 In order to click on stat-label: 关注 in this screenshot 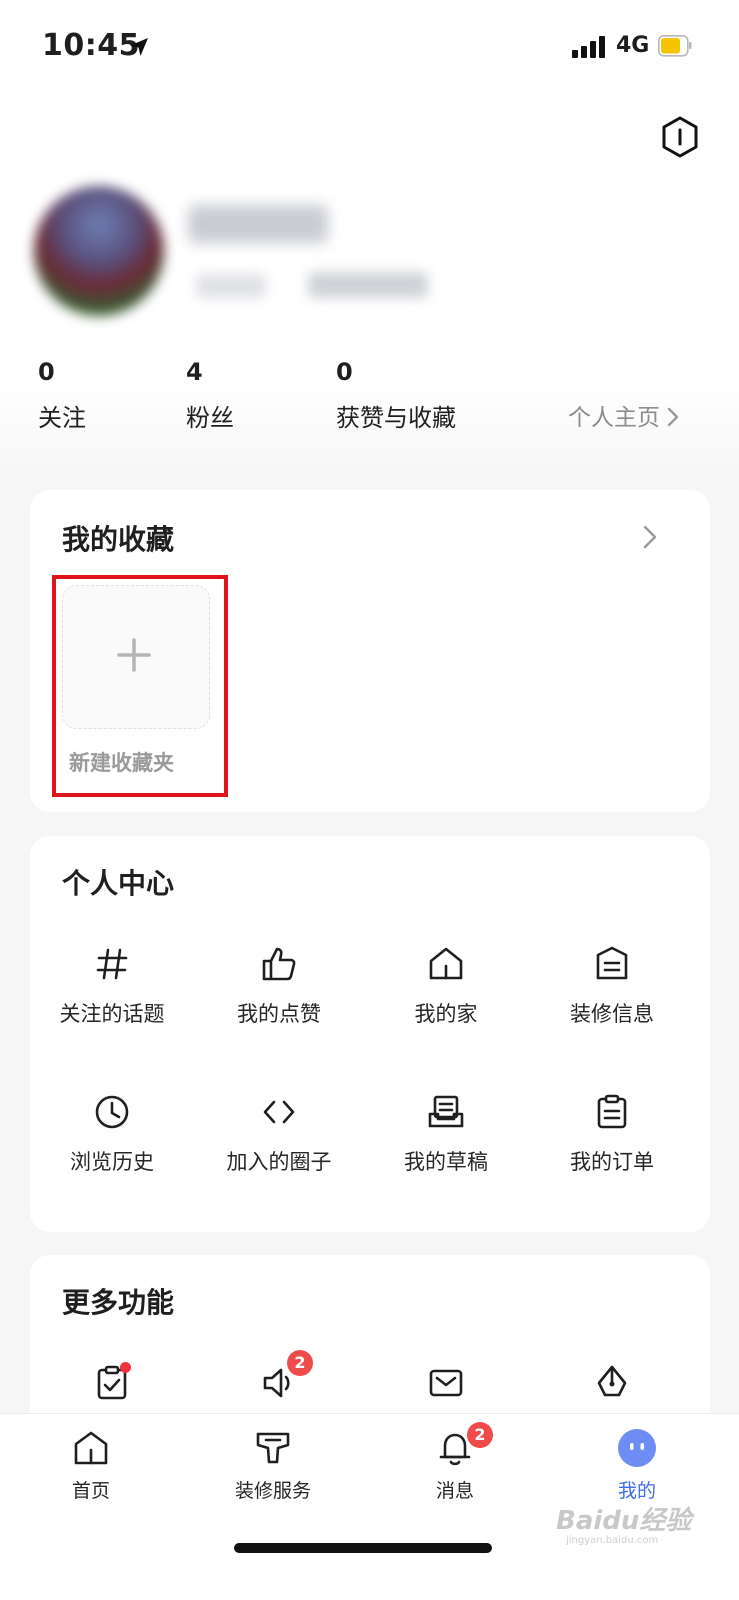, I will do `click(62, 418)`.